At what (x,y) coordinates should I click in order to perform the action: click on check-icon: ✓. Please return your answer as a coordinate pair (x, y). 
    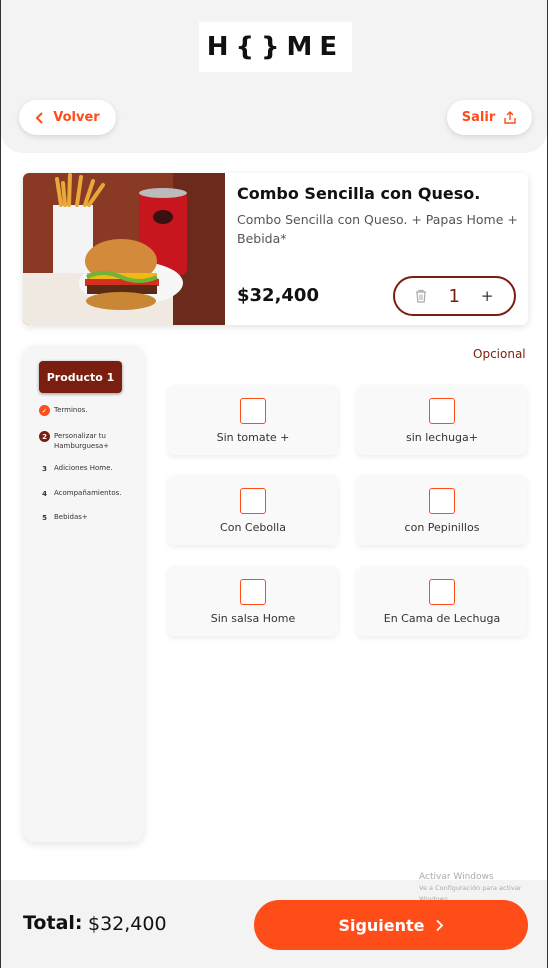
    Looking at the image, I should click on (44, 410).